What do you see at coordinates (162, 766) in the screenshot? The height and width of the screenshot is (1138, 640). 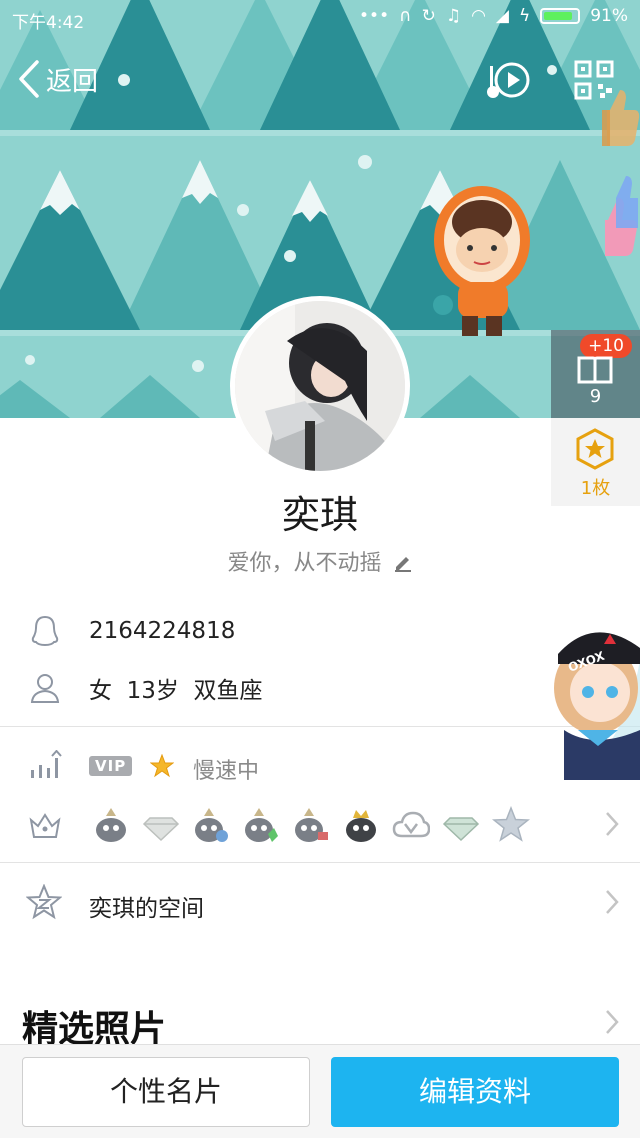 I see `star-icon` at bounding box center [162, 766].